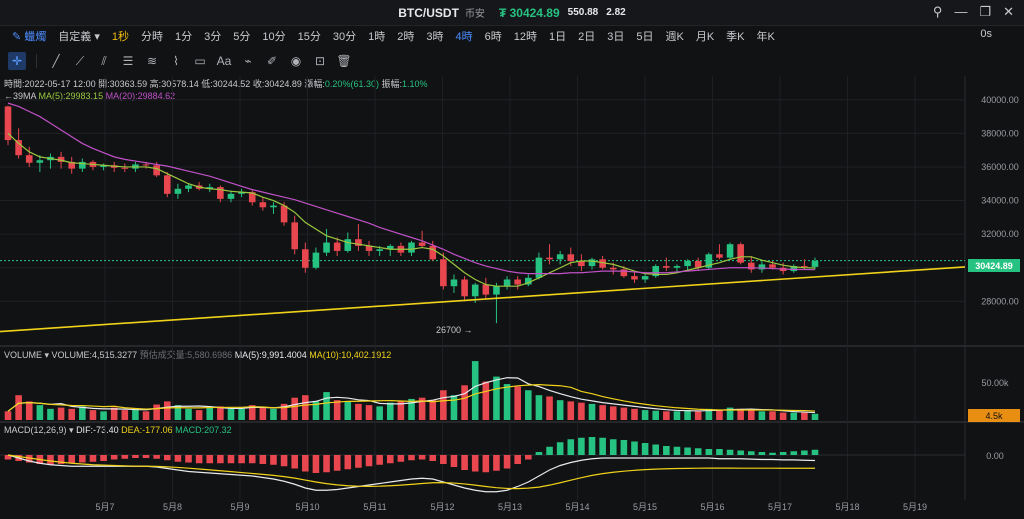 The height and width of the screenshot is (519, 1024). Describe the element at coordinates (442, 507) in the screenshot. I see `x-tick-label: 5月12` at that location.